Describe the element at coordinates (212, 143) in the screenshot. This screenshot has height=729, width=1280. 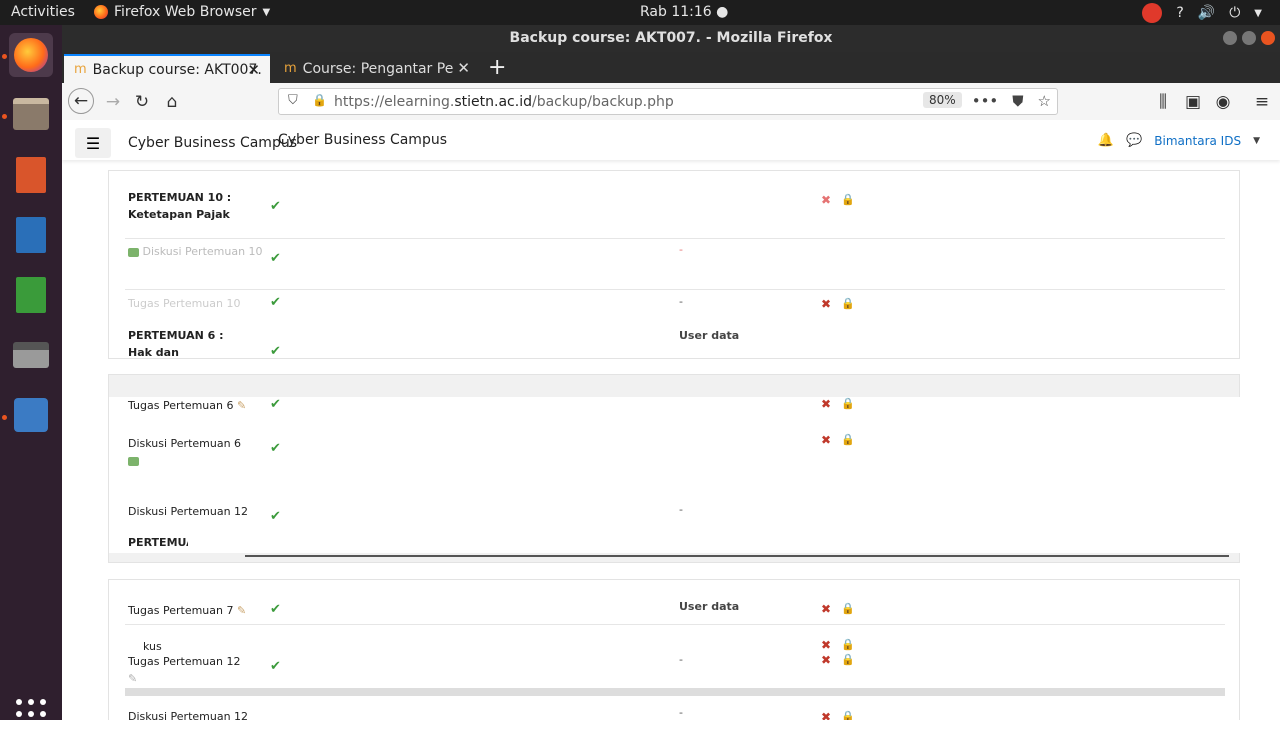
I see `site-name: Cyber Business Campus` at that location.